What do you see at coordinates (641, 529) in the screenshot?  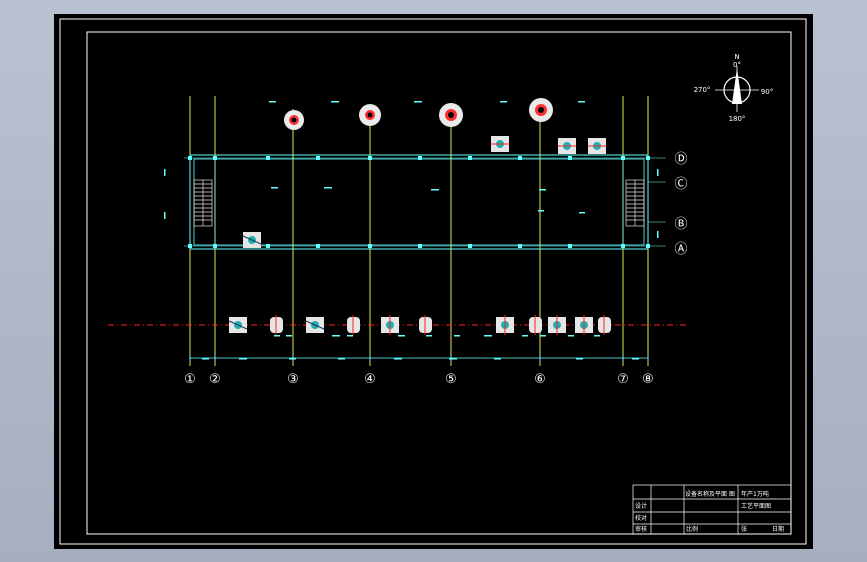 I see `title-block-col3: 审核` at bounding box center [641, 529].